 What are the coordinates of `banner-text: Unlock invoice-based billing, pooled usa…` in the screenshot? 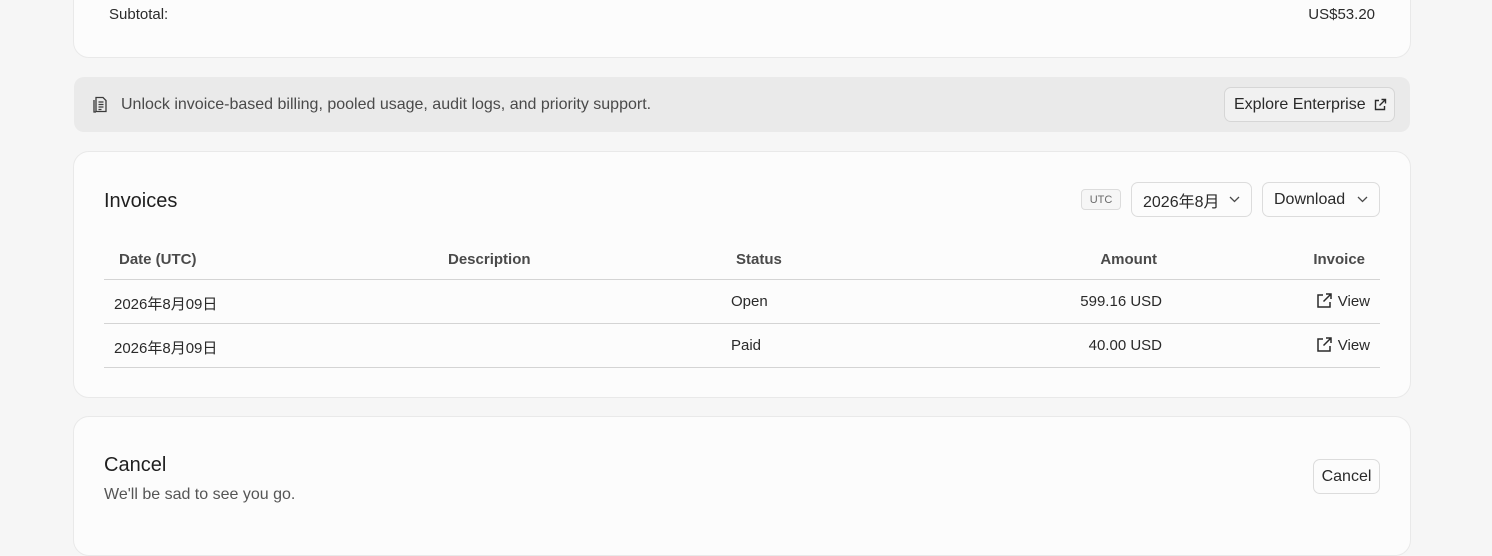 It's located at (386, 104).